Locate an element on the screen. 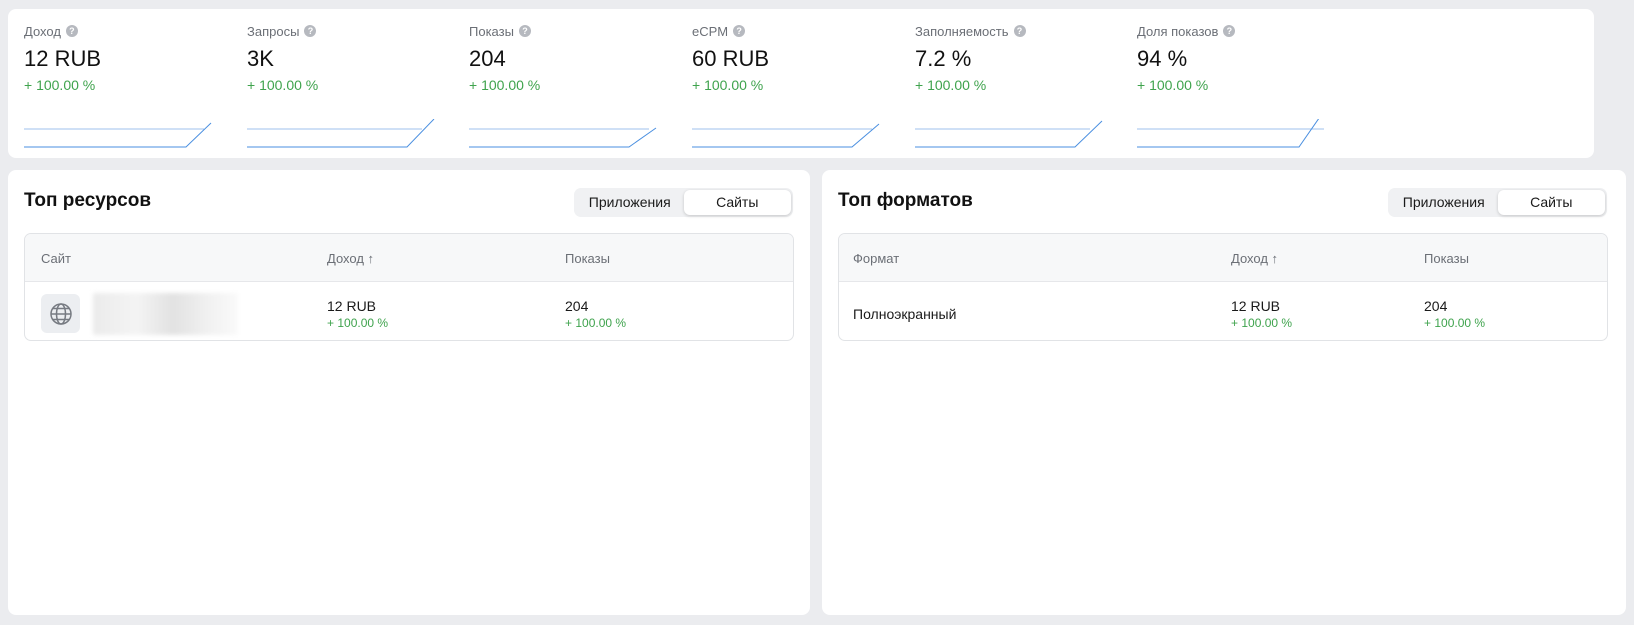  metric-value: 3K is located at coordinates (260, 58).